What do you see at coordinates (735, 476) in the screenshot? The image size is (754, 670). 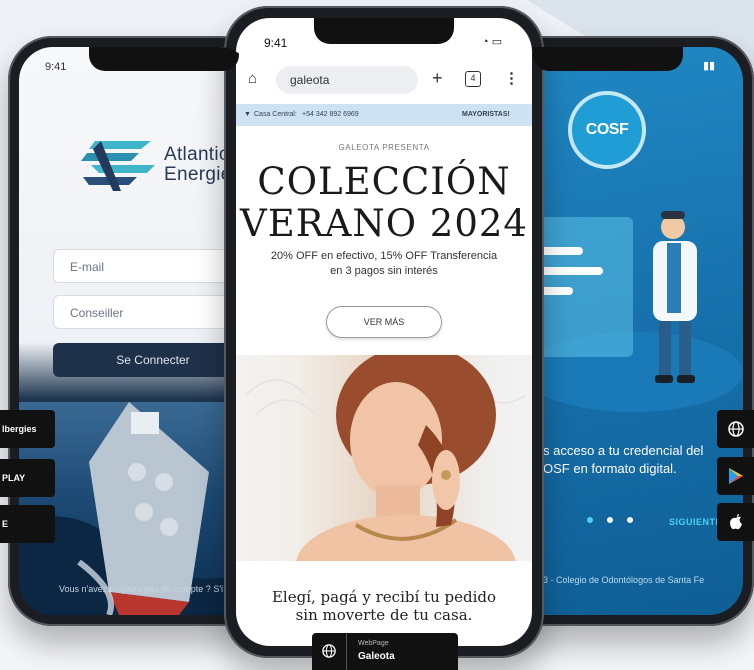 I see `google-play-icon` at bounding box center [735, 476].